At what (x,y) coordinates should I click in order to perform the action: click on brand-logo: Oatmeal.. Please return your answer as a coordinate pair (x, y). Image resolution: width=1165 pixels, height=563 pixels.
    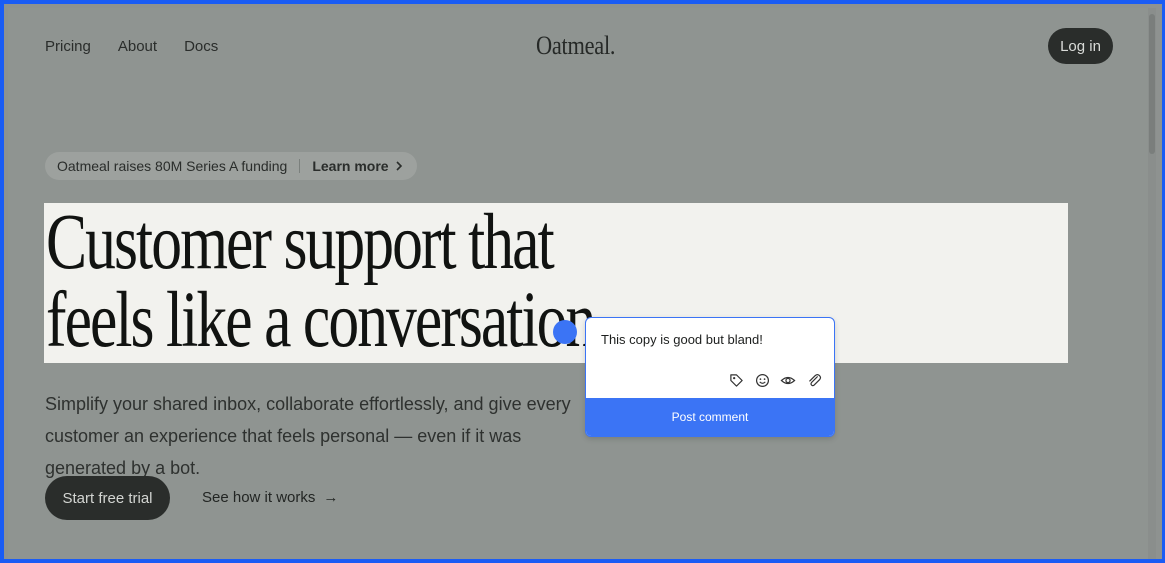
    Looking at the image, I should click on (576, 46).